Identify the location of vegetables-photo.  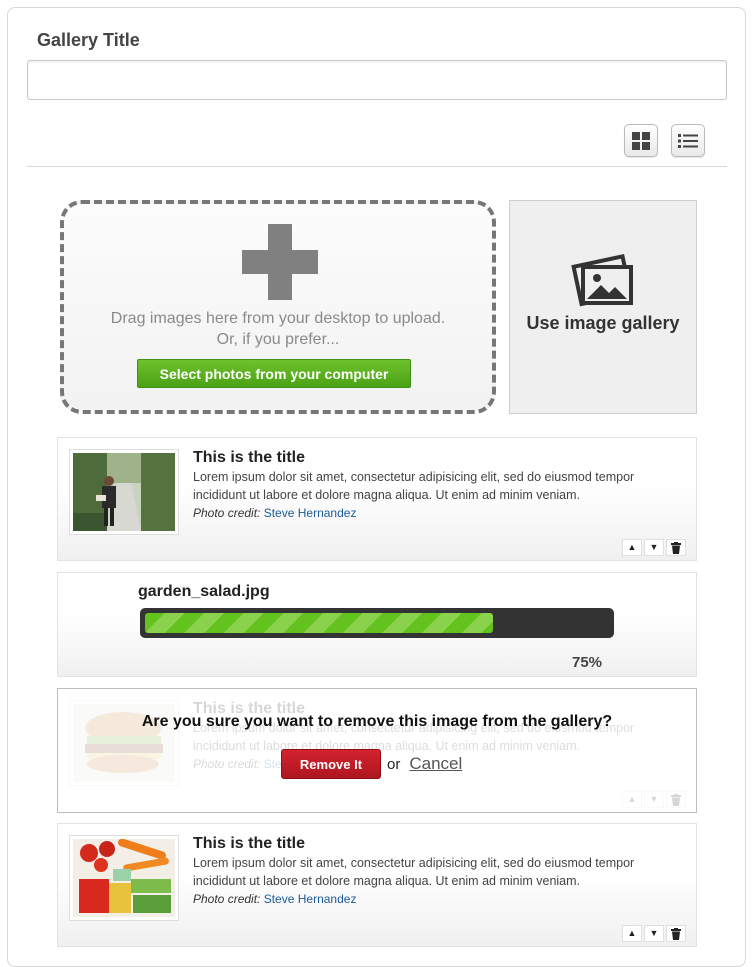
(124, 878).